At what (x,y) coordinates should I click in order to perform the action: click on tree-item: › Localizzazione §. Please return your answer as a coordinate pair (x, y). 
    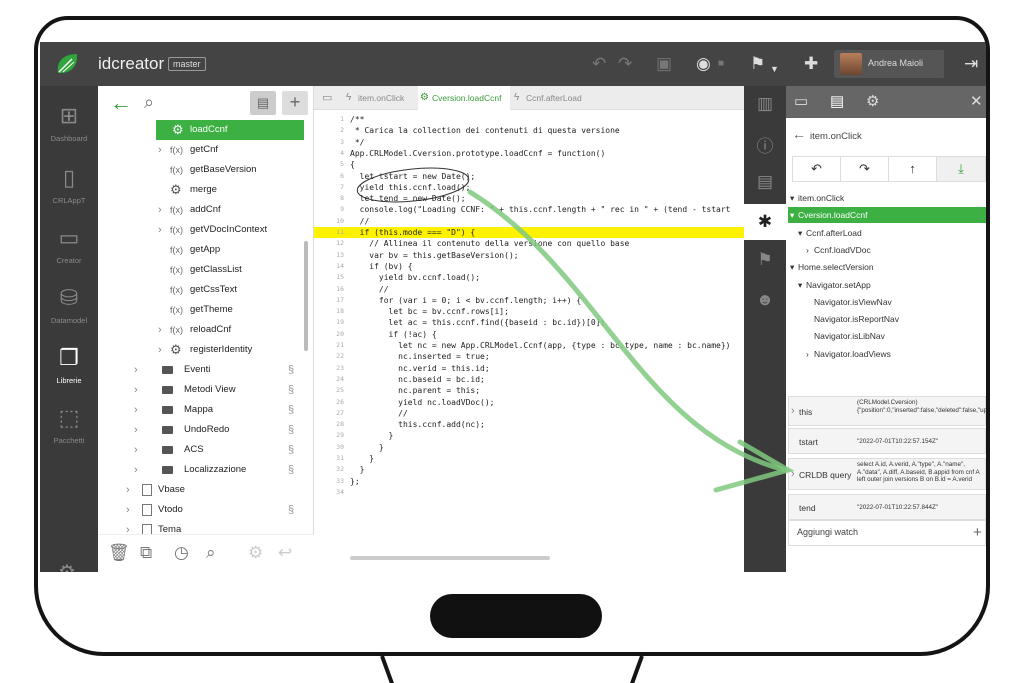
    Looking at the image, I should click on (206, 470).